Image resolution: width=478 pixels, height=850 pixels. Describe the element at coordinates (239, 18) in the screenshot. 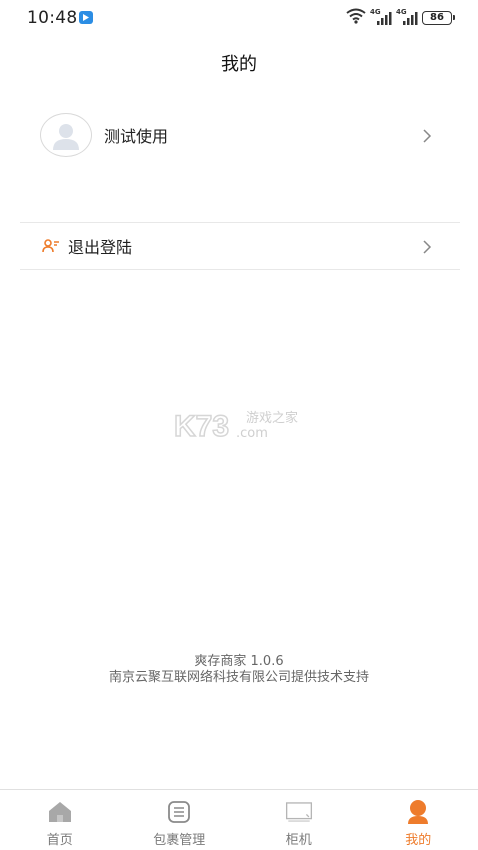

I see `status-bar: 10:48 4G 4G 86` at that location.